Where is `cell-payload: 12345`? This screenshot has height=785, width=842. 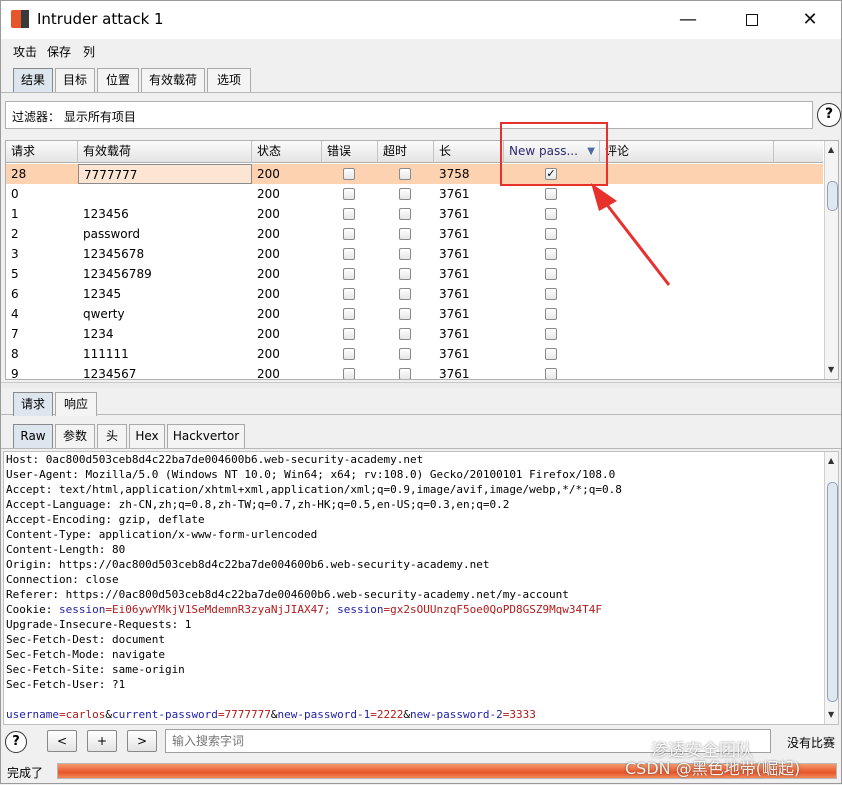 cell-payload: 12345 is located at coordinates (102, 294).